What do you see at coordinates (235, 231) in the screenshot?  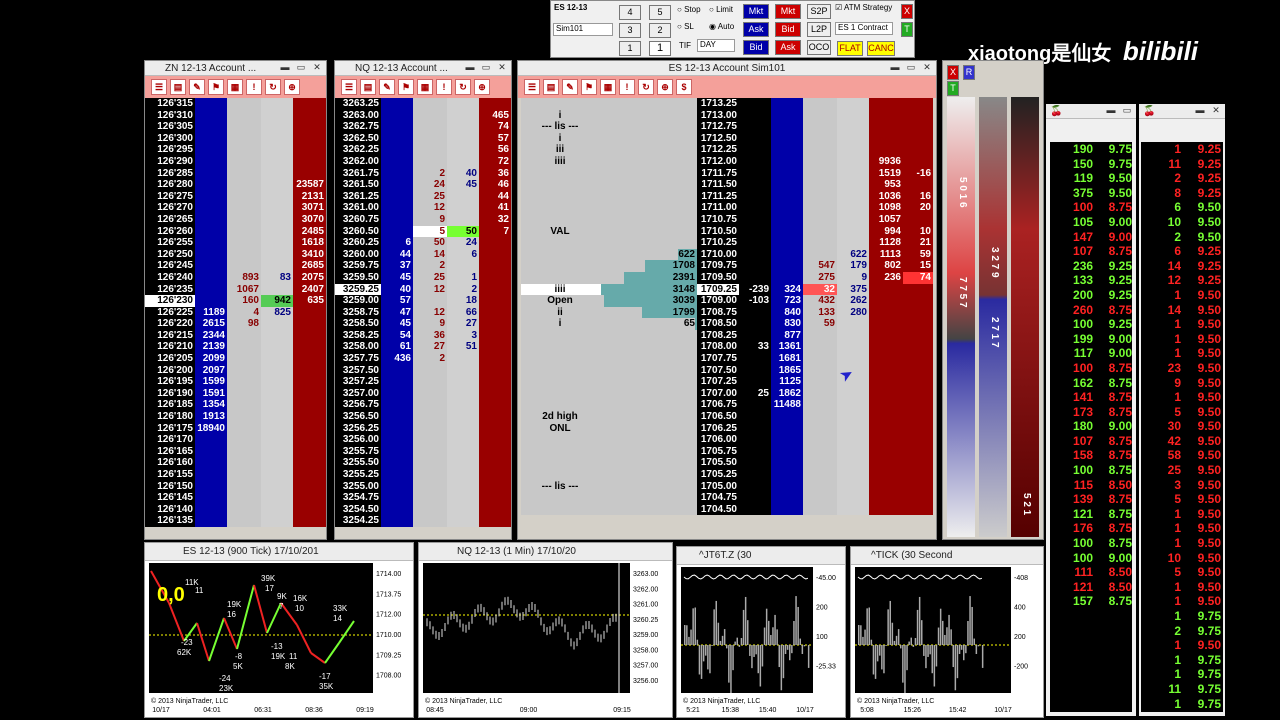 I see `ladder-row: 126'260 2485` at bounding box center [235, 231].